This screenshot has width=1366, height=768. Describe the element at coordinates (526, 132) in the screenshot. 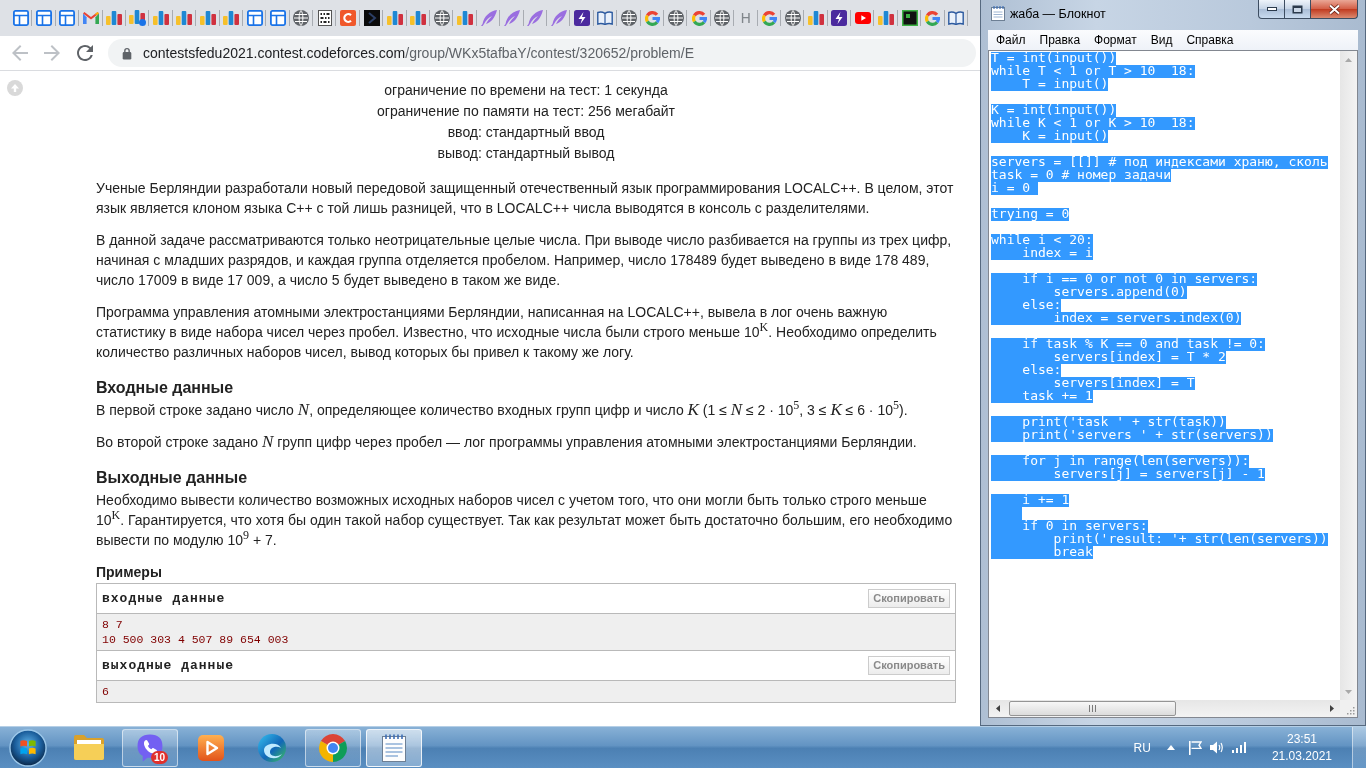

I see `limit-text: ввод: стандартный ввод` at that location.